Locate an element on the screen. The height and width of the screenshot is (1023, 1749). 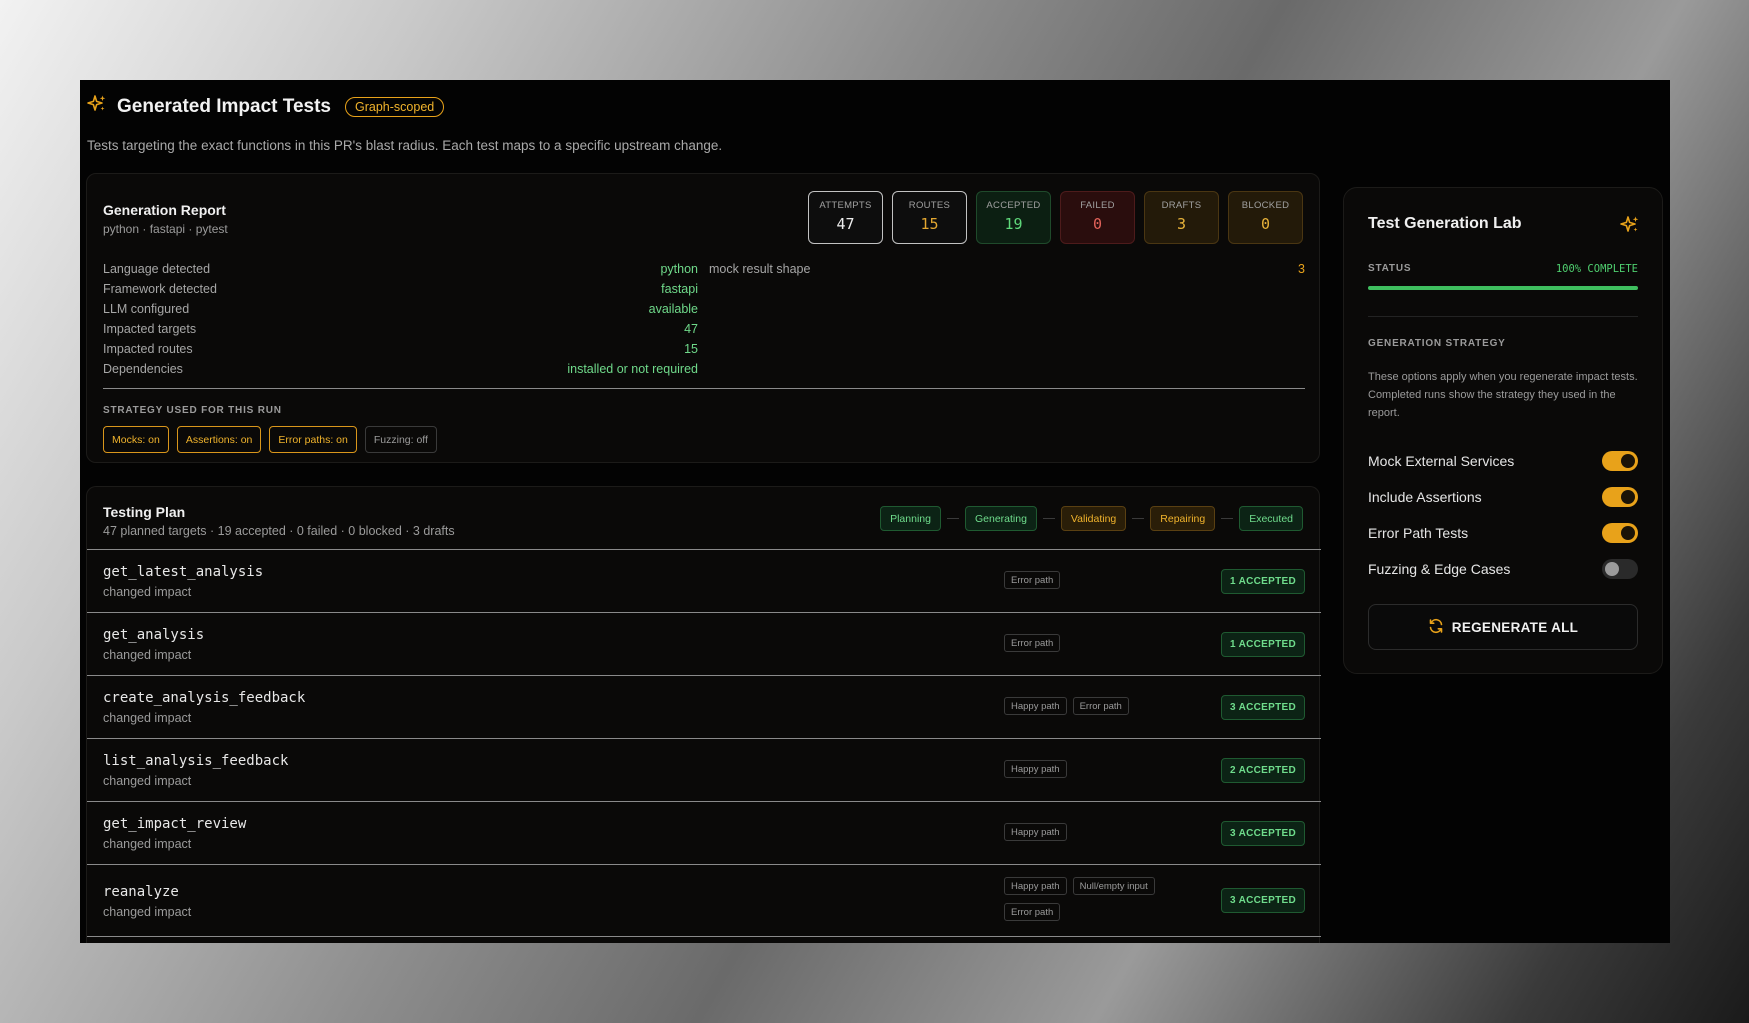
detail-key: Language detected is located at coordinates (157, 269).